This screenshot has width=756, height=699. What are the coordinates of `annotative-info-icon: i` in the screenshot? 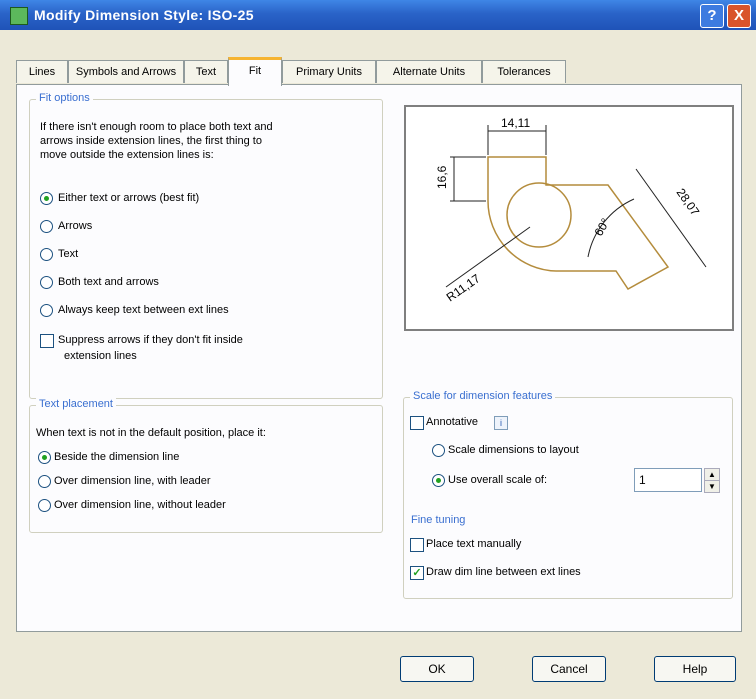 It's located at (501, 423).